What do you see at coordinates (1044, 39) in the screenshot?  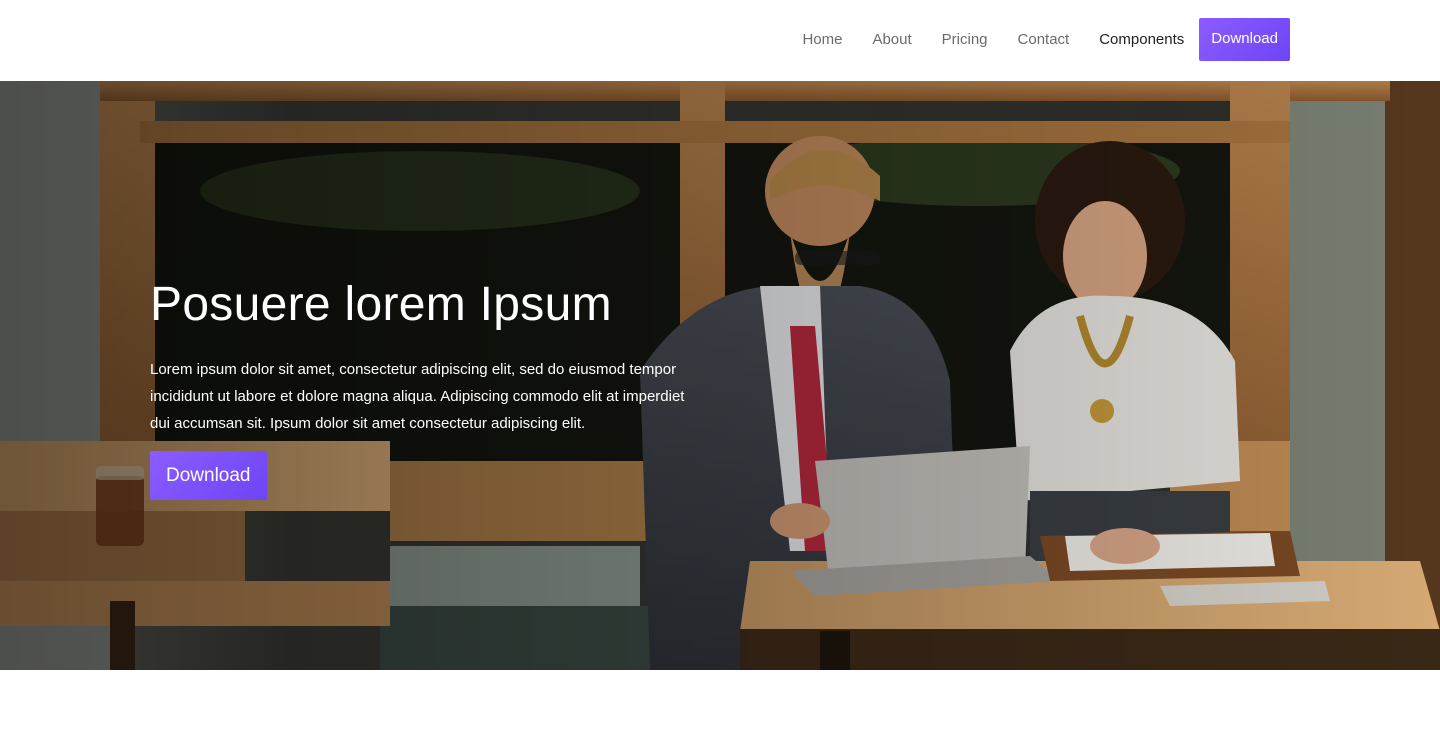 I see `nav-link-contact: Contact` at bounding box center [1044, 39].